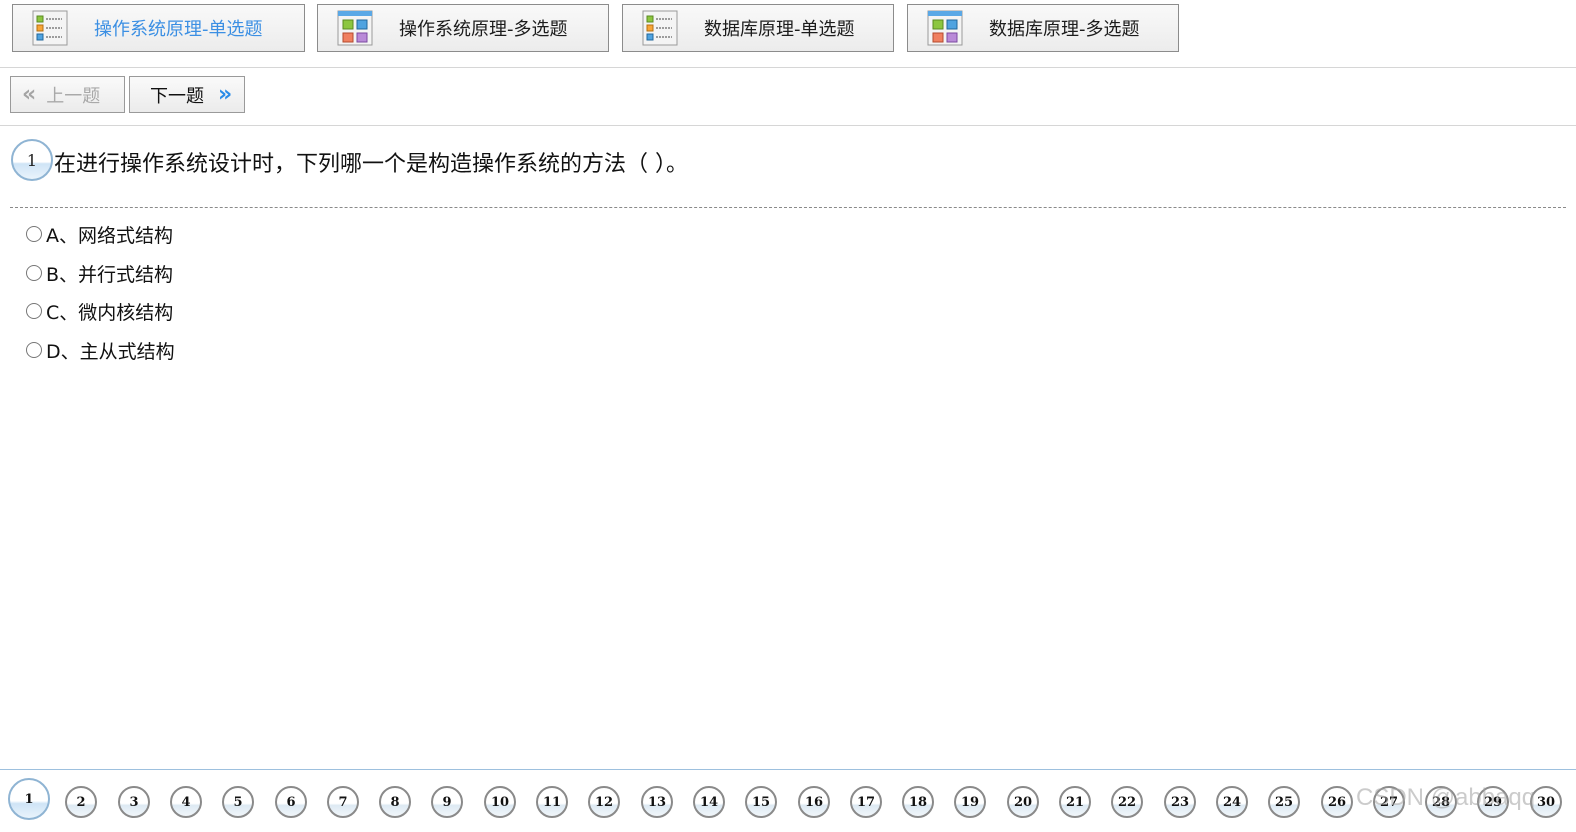 The width and height of the screenshot is (1576, 832). I want to click on page-number-button: 7, so click(343, 802).